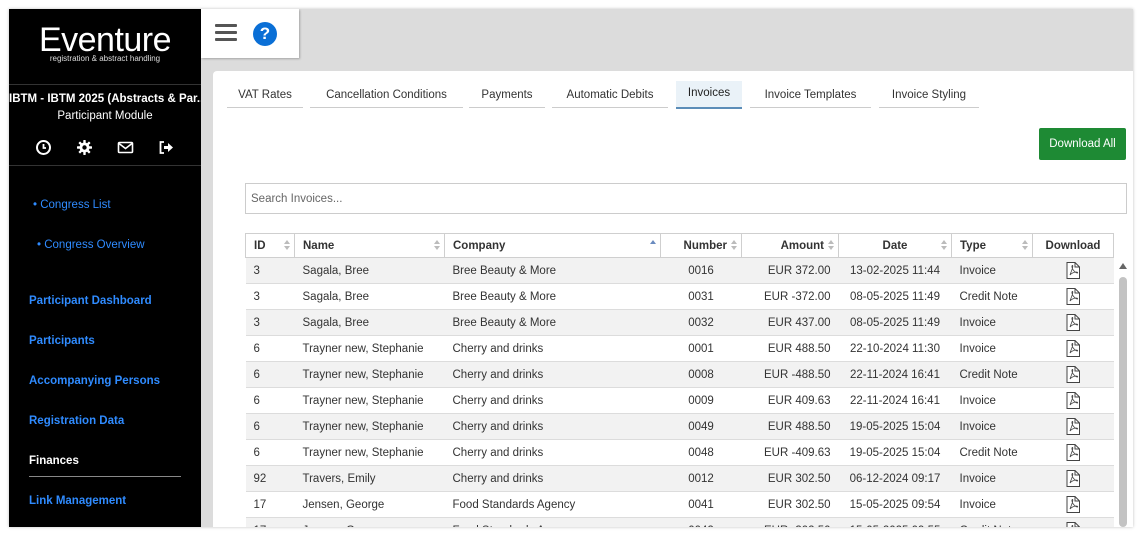 Image resolution: width=1141 pixels, height=534 pixels. What do you see at coordinates (105, 40) in the screenshot?
I see `logo-name: Eventure` at bounding box center [105, 40].